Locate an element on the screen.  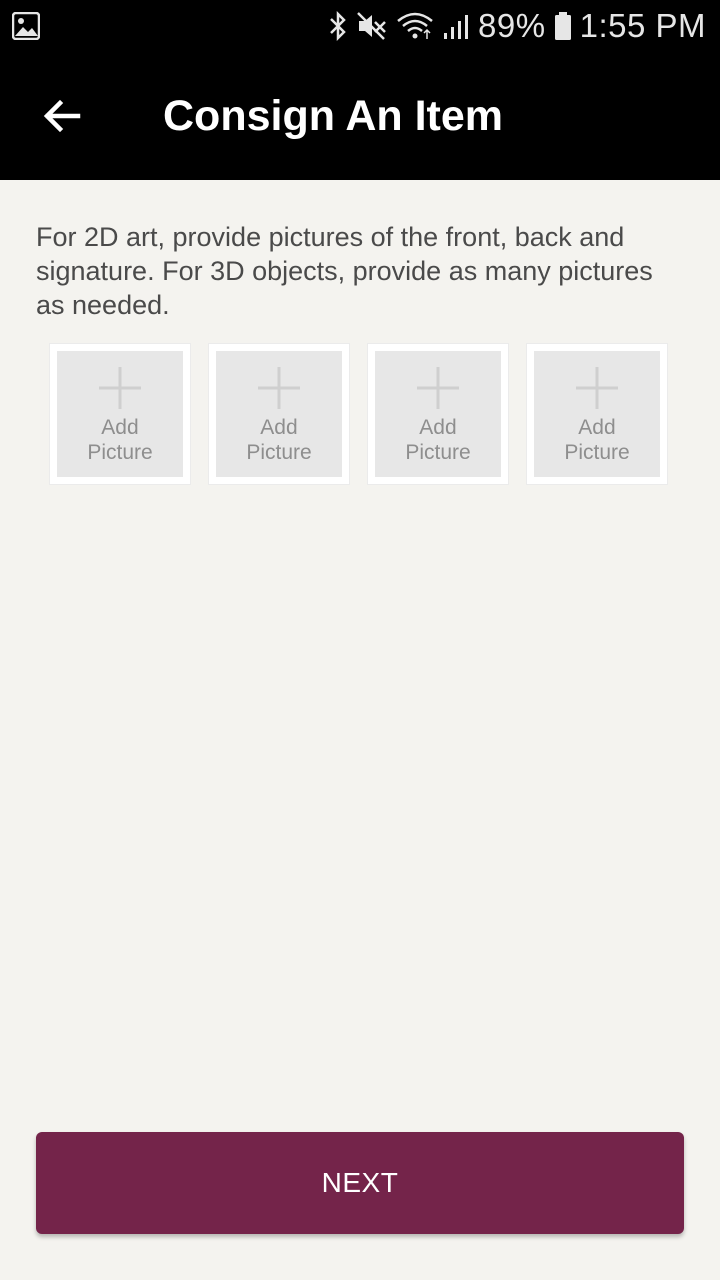
battery-percent: 89% is located at coordinates (512, 25).